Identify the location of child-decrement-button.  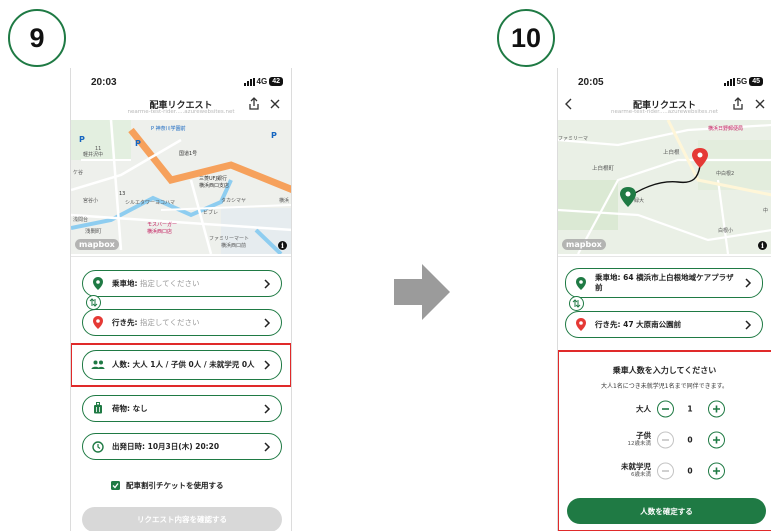
(665, 440).